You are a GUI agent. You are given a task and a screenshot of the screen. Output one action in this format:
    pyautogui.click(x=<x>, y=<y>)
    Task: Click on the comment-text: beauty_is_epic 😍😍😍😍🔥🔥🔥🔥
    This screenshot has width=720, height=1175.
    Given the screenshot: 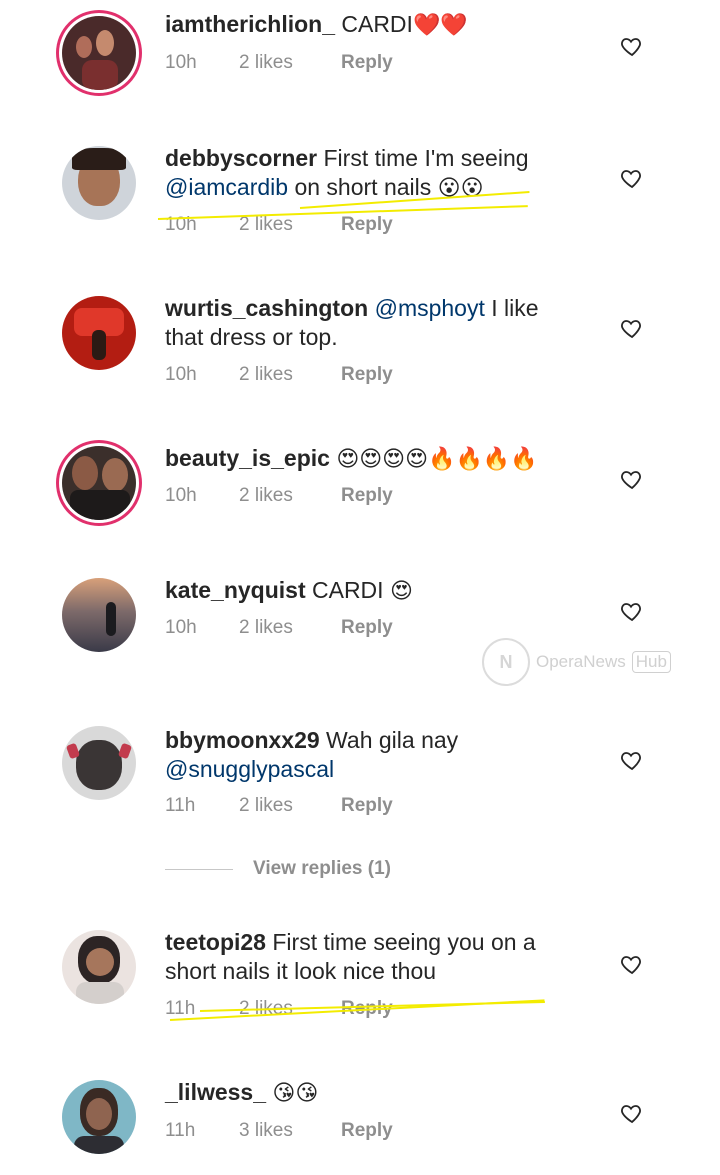 What is the action you would take?
    pyautogui.click(x=370, y=458)
    